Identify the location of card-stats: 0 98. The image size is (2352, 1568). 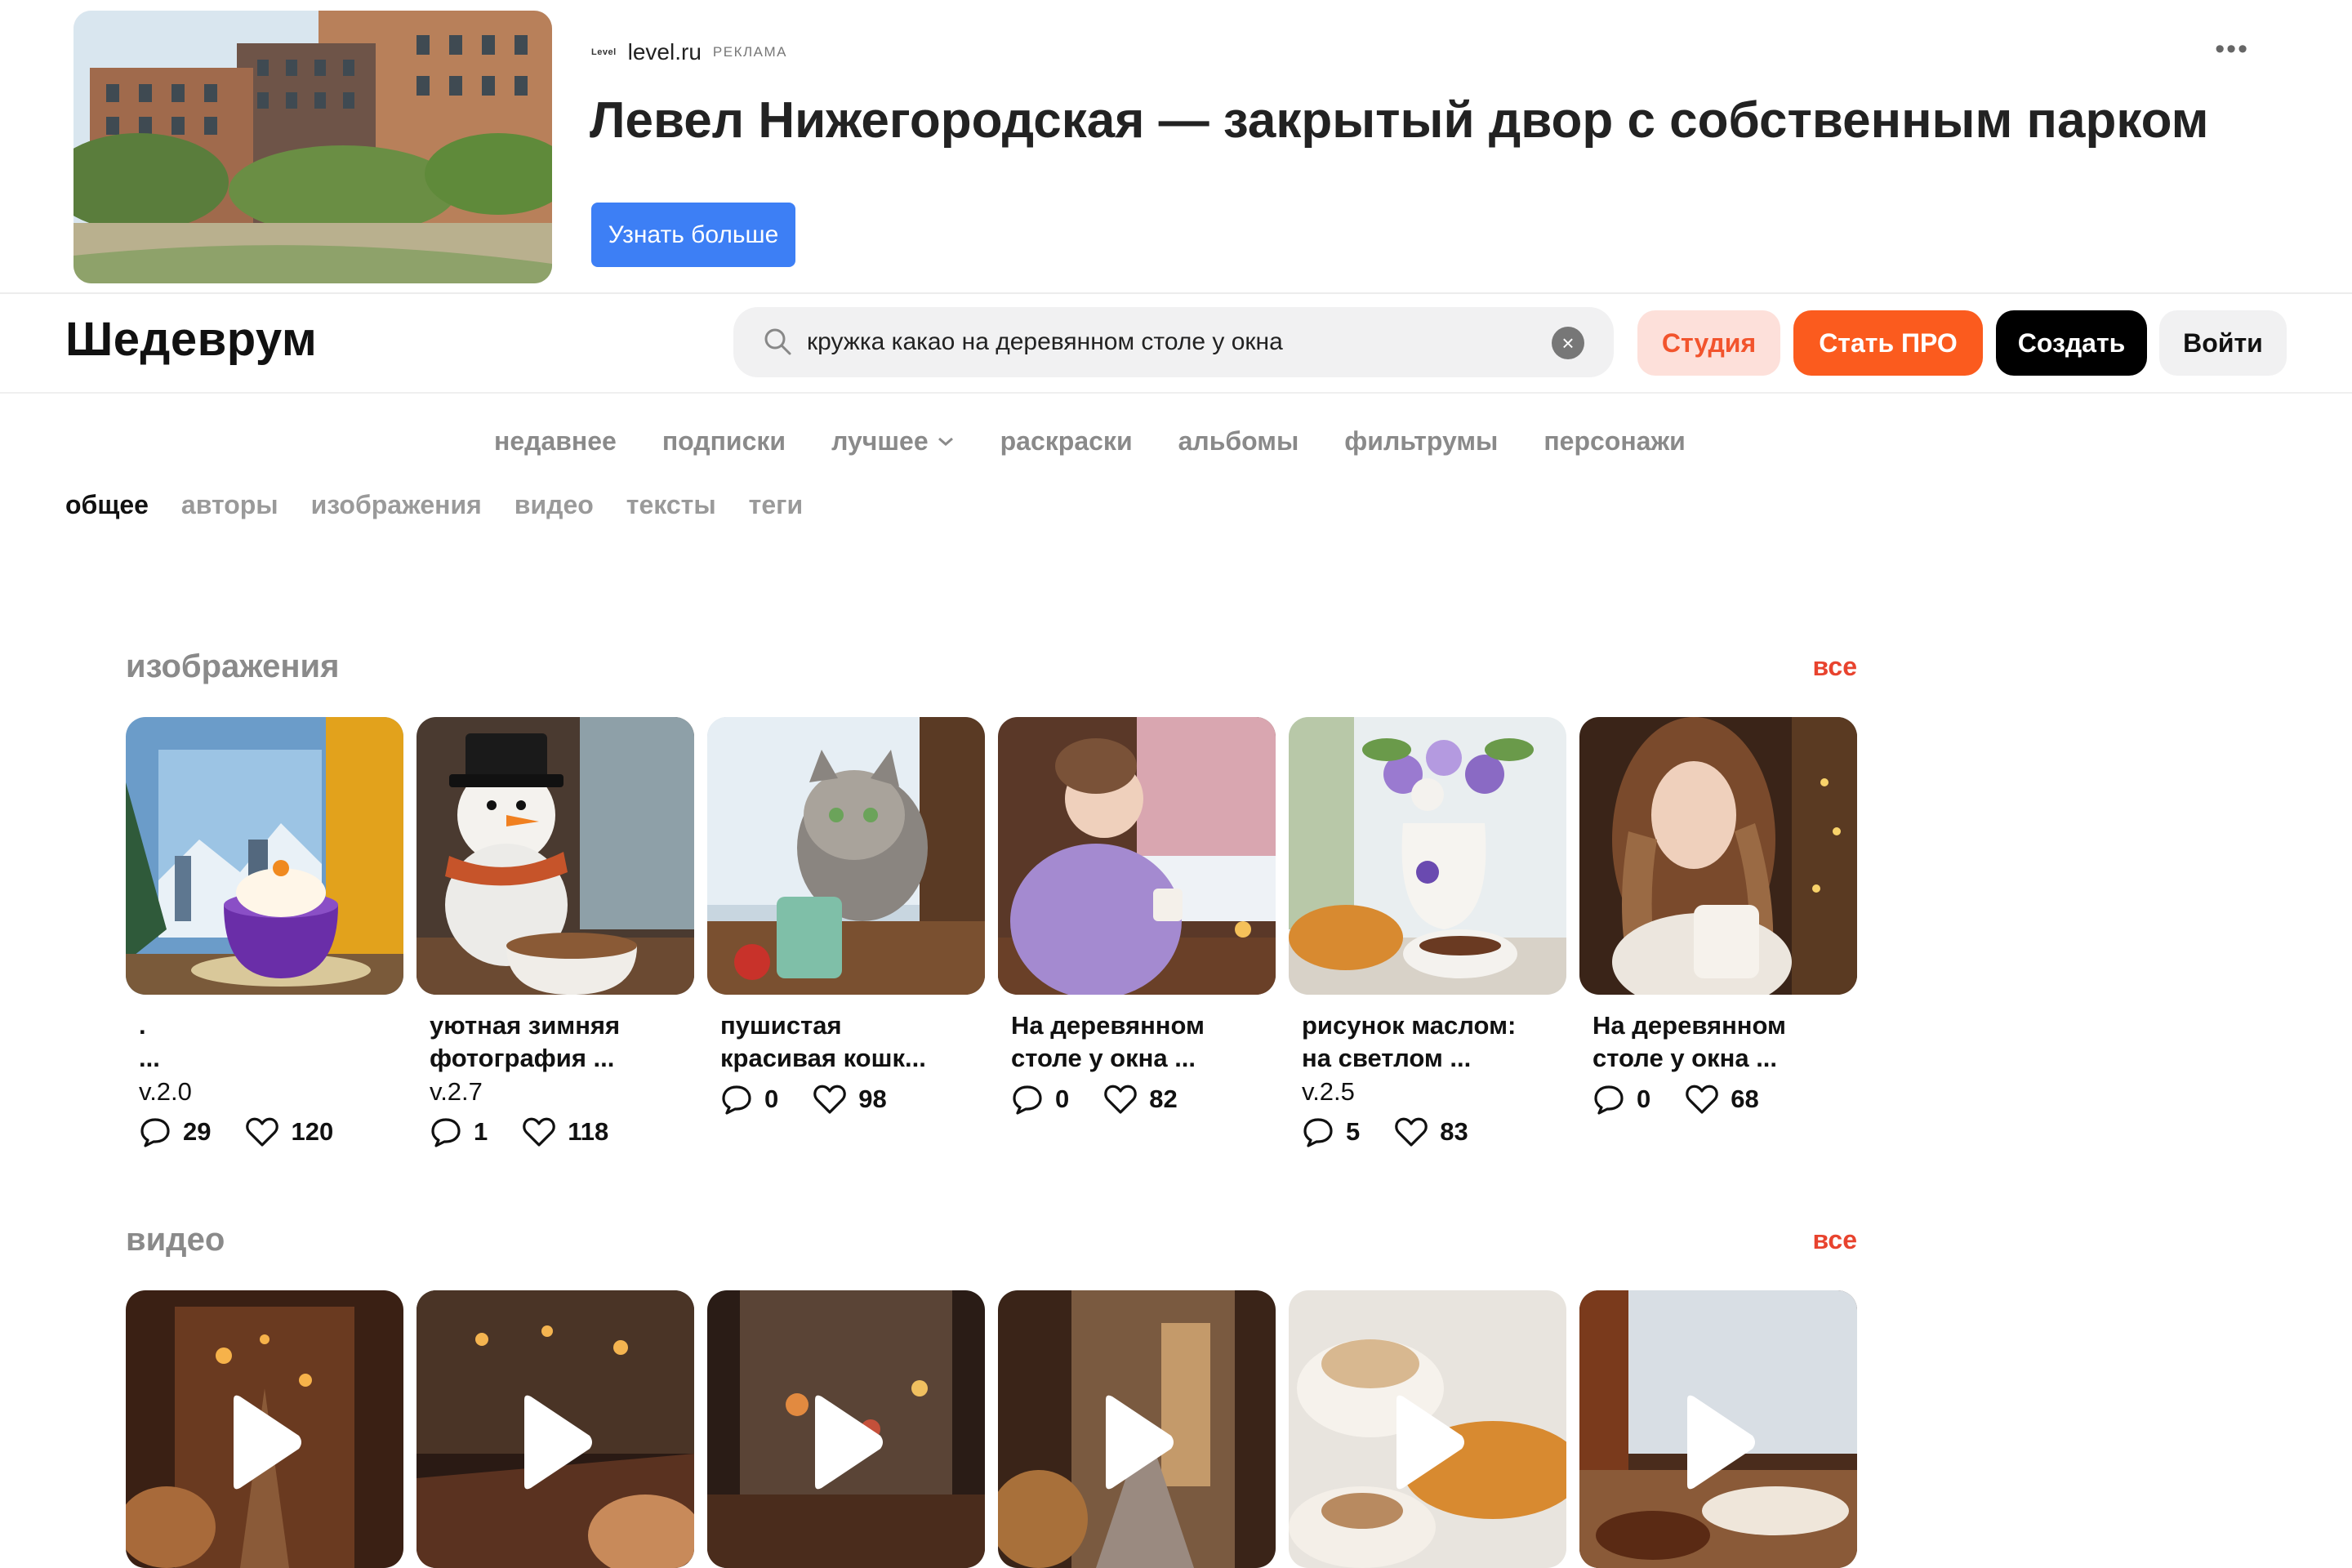
(846, 1099).